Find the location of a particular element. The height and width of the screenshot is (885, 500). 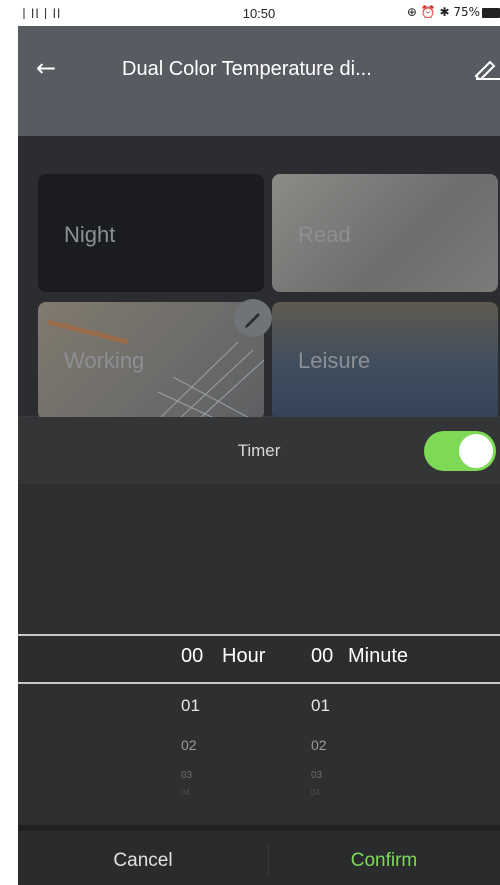

scene-label: Night is located at coordinates (90, 234).